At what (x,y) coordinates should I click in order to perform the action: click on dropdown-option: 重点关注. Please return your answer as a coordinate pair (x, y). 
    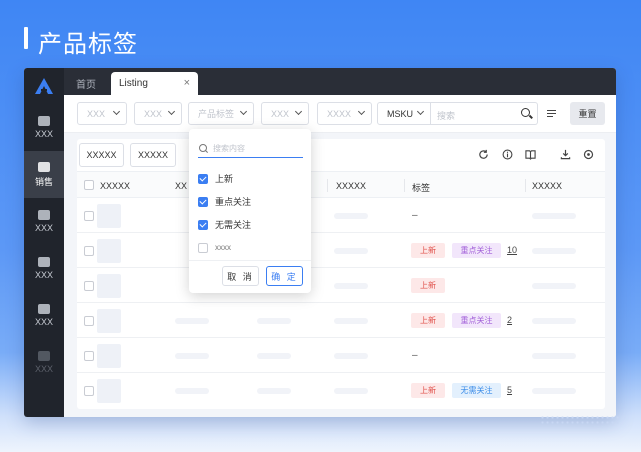
    Looking at the image, I should click on (224, 202).